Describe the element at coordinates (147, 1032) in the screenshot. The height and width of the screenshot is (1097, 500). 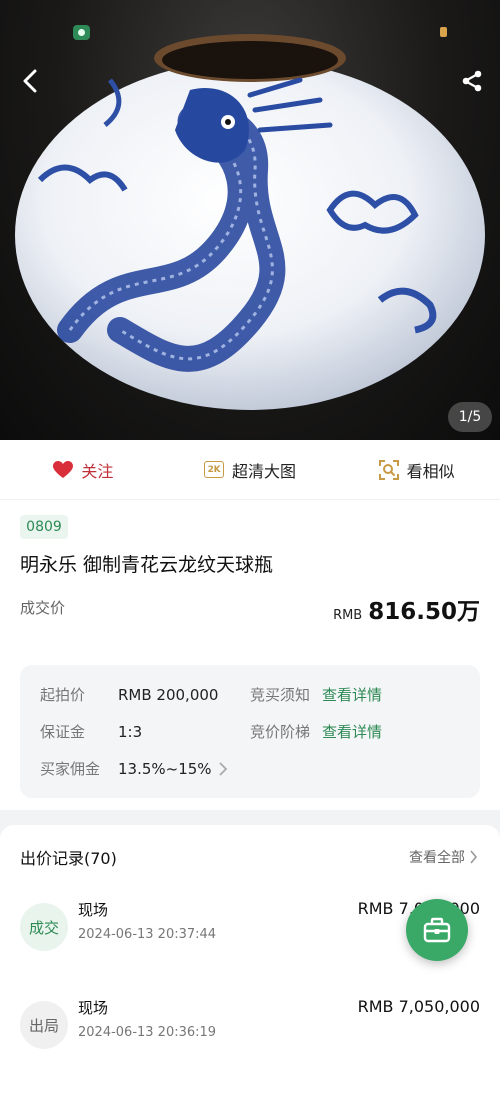
I see `bid-time: 2024-06-13 20:36:19` at that location.